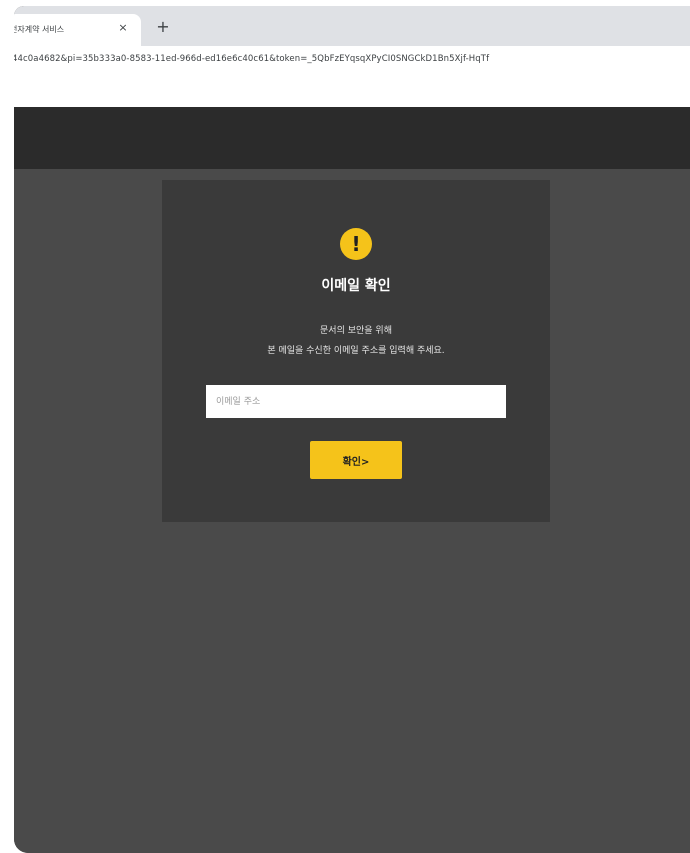 The height and width of the screenshot is (853, 690). Describe the element at coordinates (356, 401) in the screenshot. I see `email-field` at that location.